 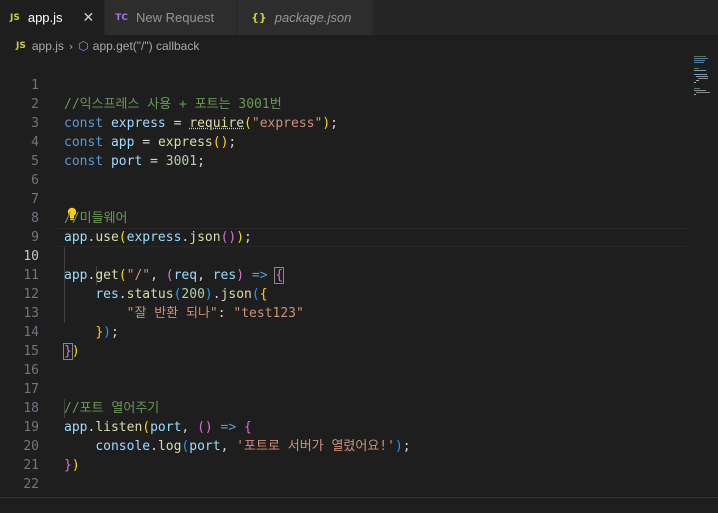 I want to click on close-icon: ✕, so click(x=89, y=18).